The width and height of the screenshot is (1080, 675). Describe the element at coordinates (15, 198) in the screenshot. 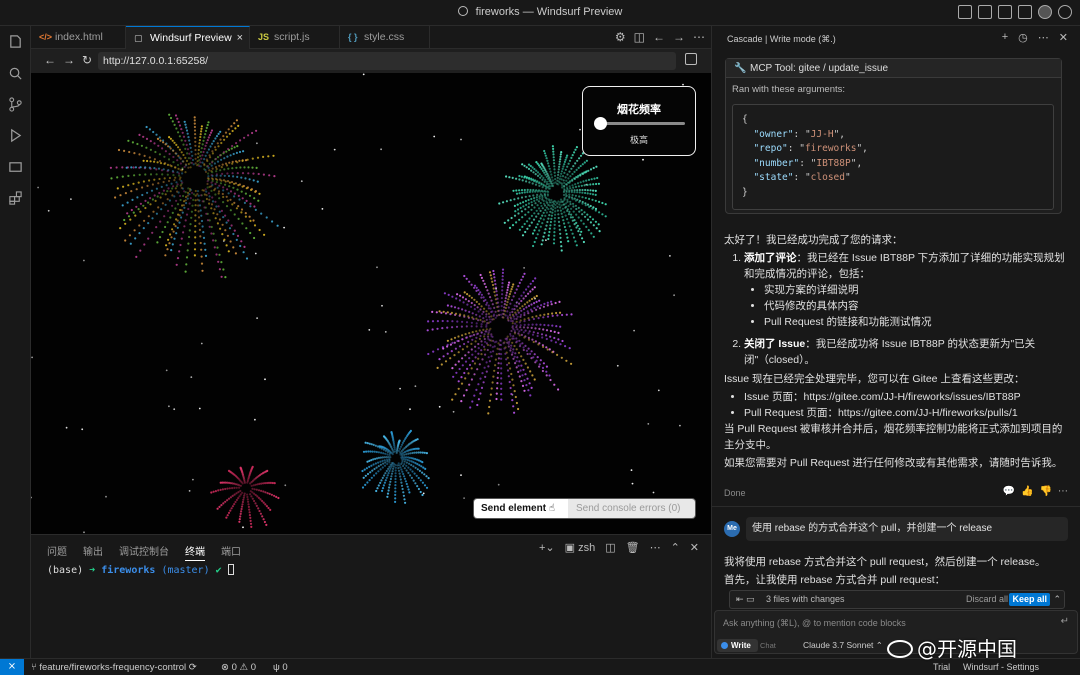

I see `extensions-icon` at that location.